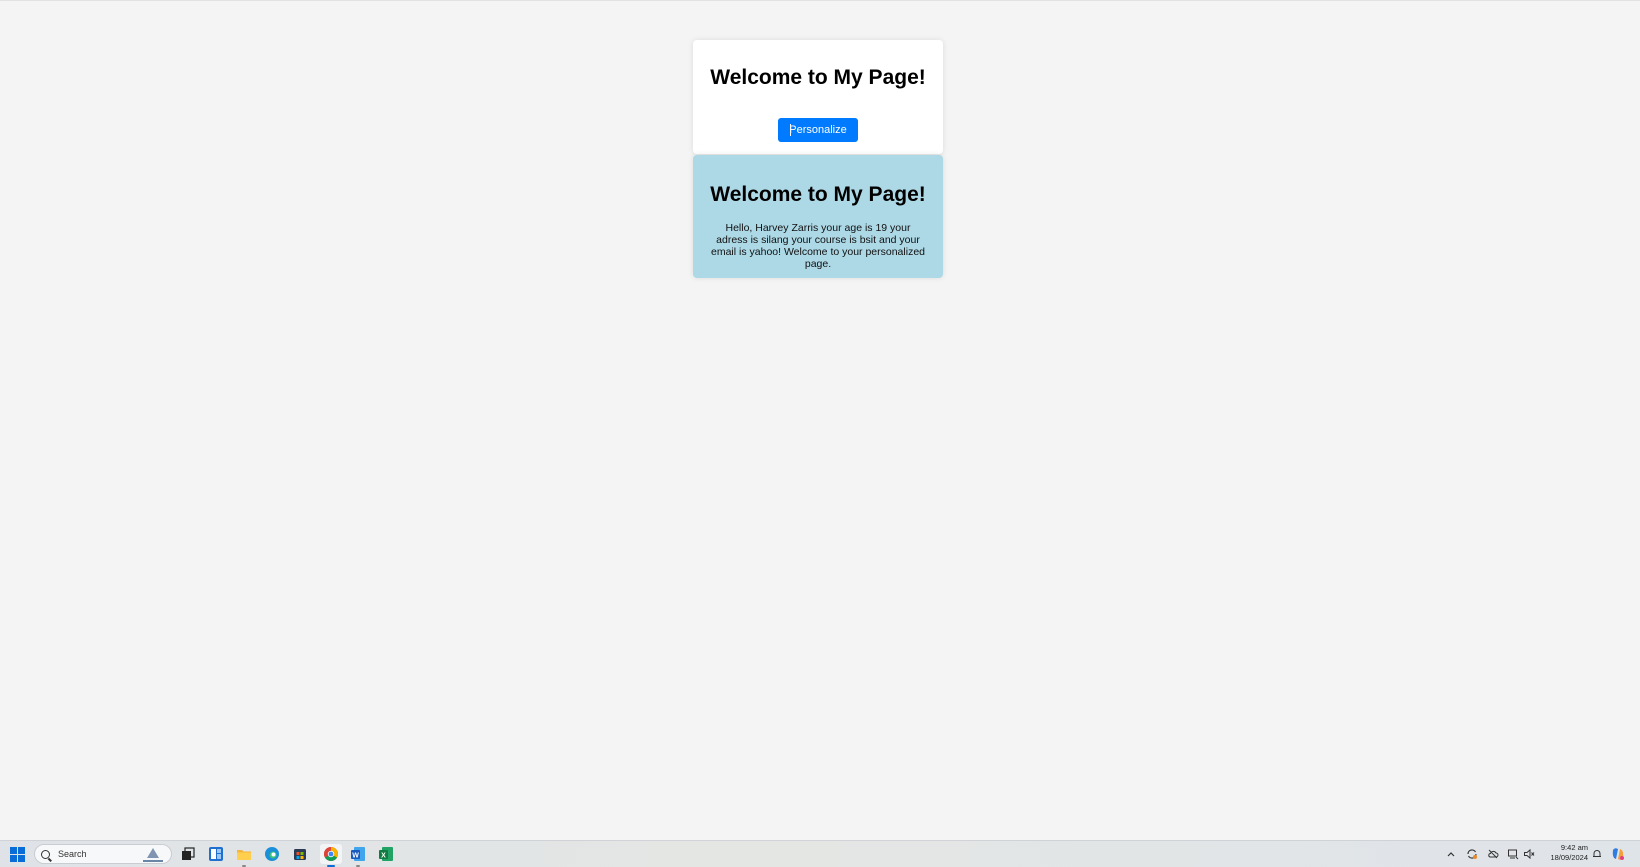 The width and height of the screenshot is (1640, 867). I want to click on file-explorer-icon, so click(244, 855).